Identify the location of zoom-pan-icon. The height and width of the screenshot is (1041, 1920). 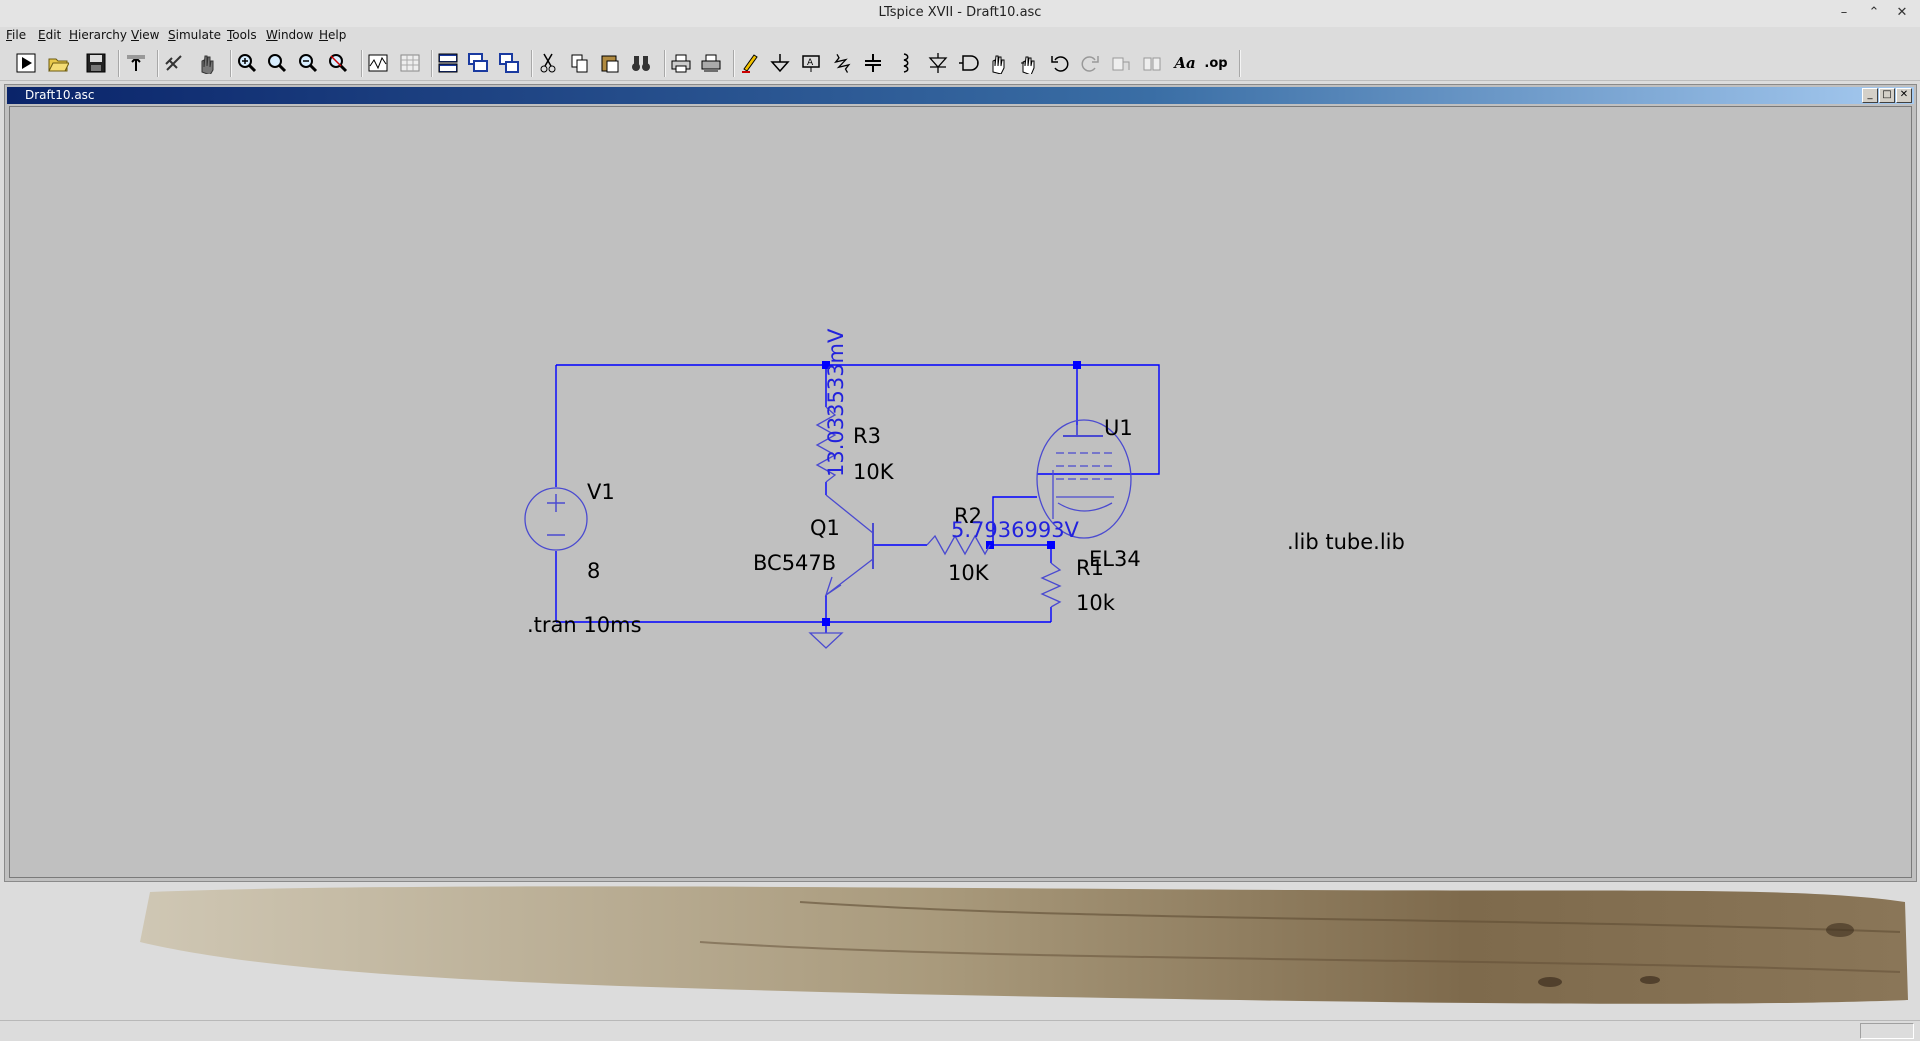
(277, 63).